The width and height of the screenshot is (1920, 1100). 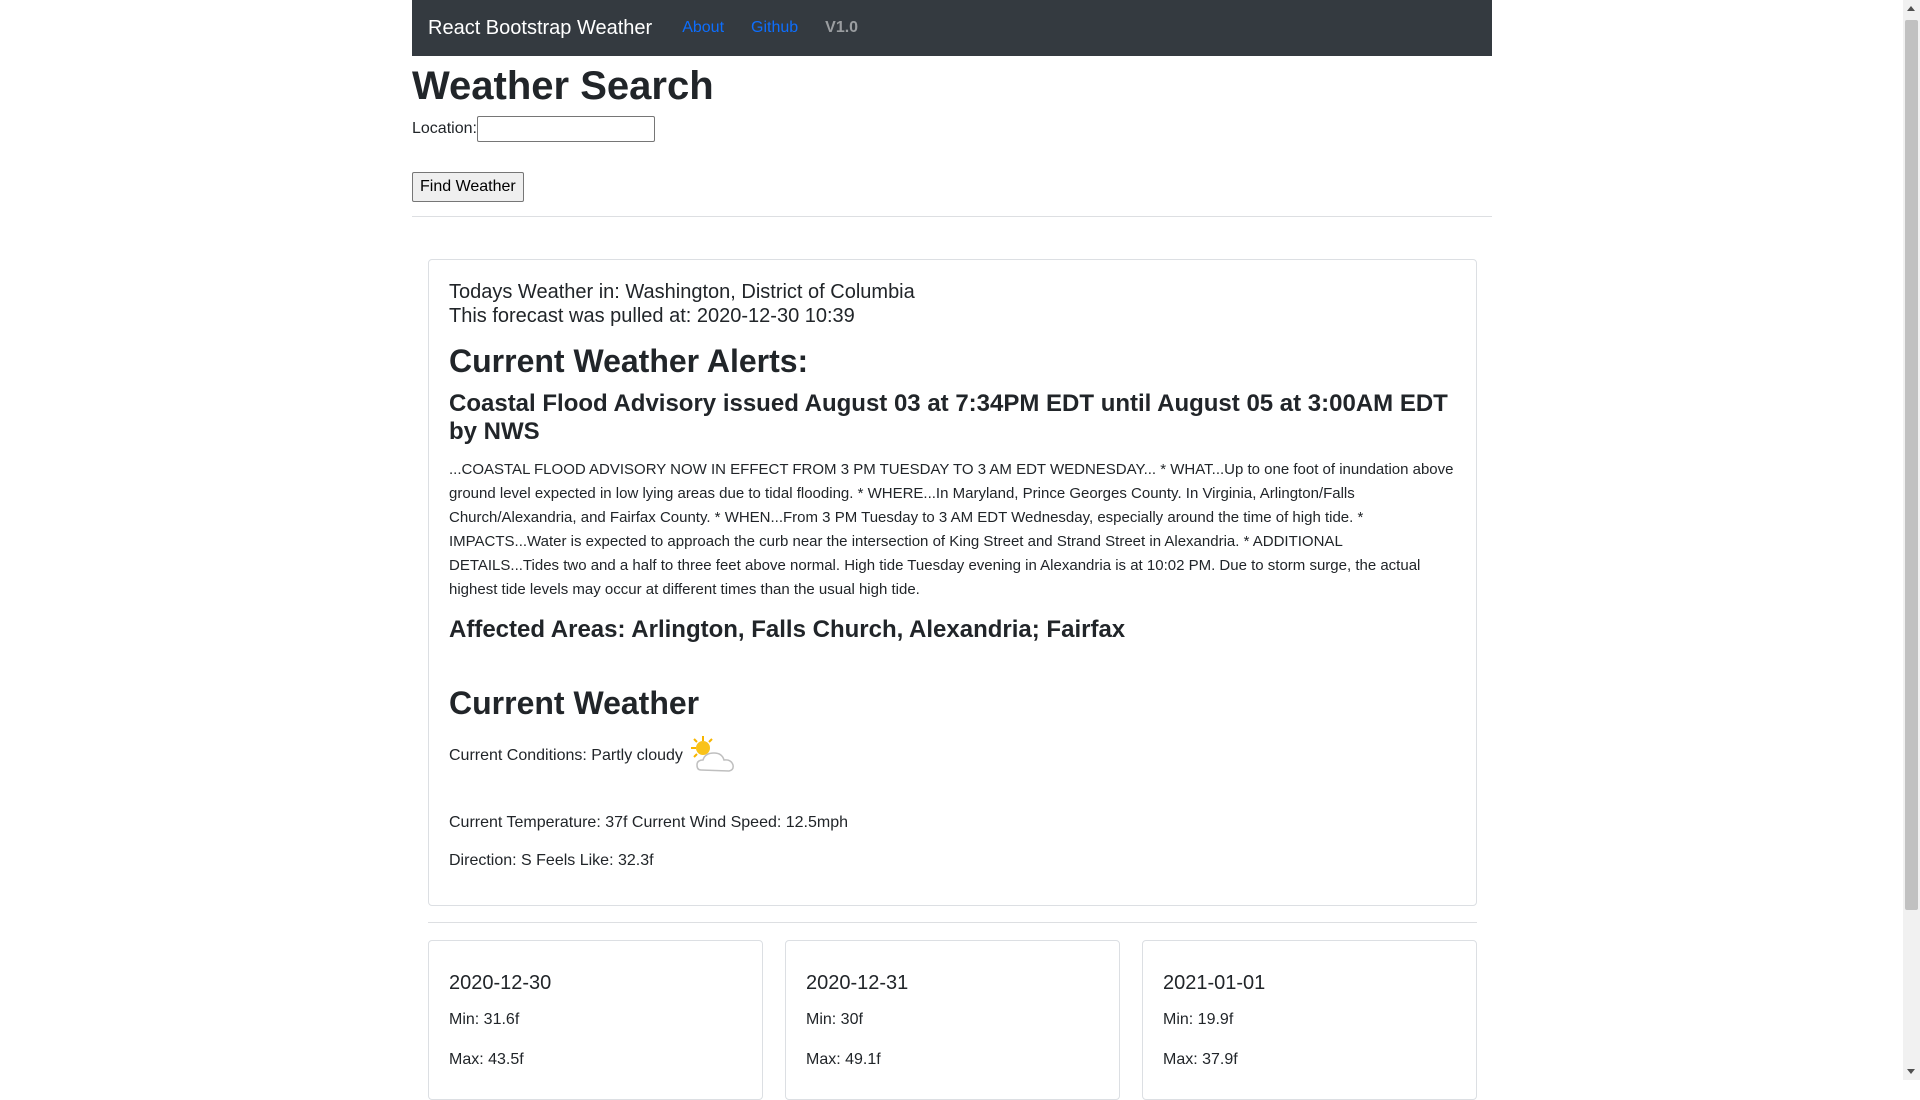 What do you see at coordinates (500, 983) in the screenshot?
I see `forecast-date: 2020-12-30` at bounding box center [500, 983].